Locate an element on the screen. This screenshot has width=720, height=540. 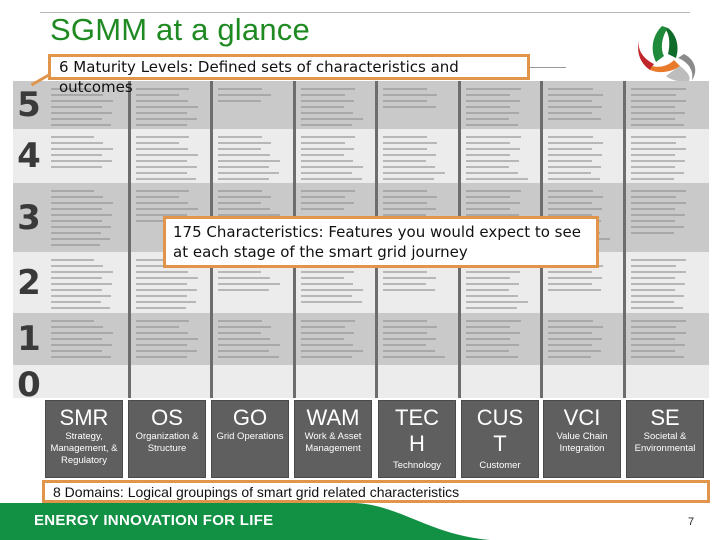
maturity-level-label: 0 is located at coordinates (29, 385).